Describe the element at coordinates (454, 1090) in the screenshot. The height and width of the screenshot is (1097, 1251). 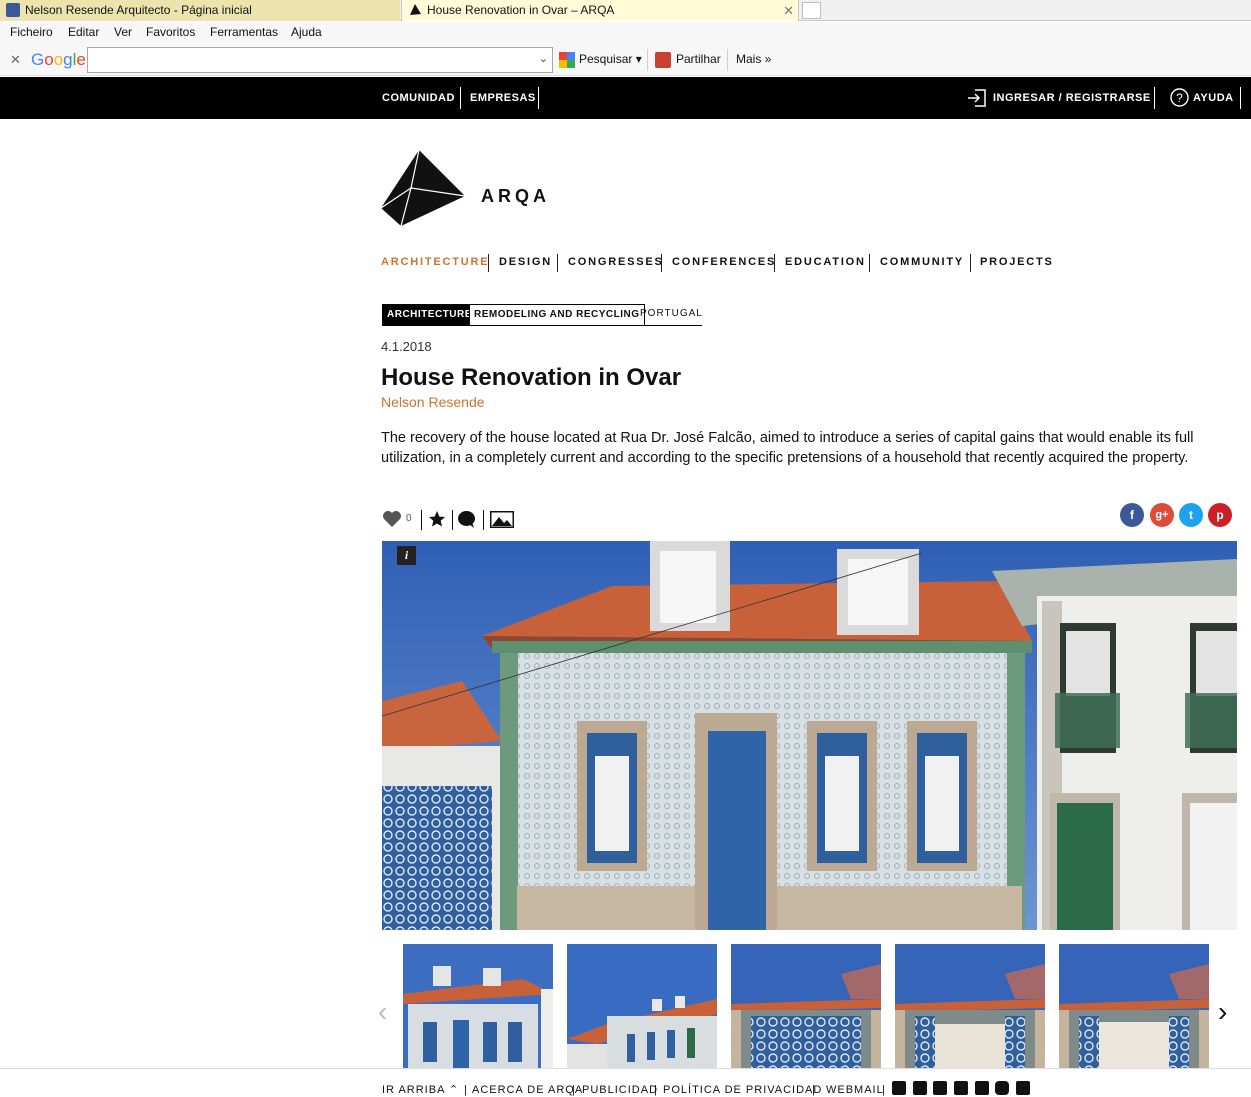
I see `chevron-up-icon: ⌃` at that location.